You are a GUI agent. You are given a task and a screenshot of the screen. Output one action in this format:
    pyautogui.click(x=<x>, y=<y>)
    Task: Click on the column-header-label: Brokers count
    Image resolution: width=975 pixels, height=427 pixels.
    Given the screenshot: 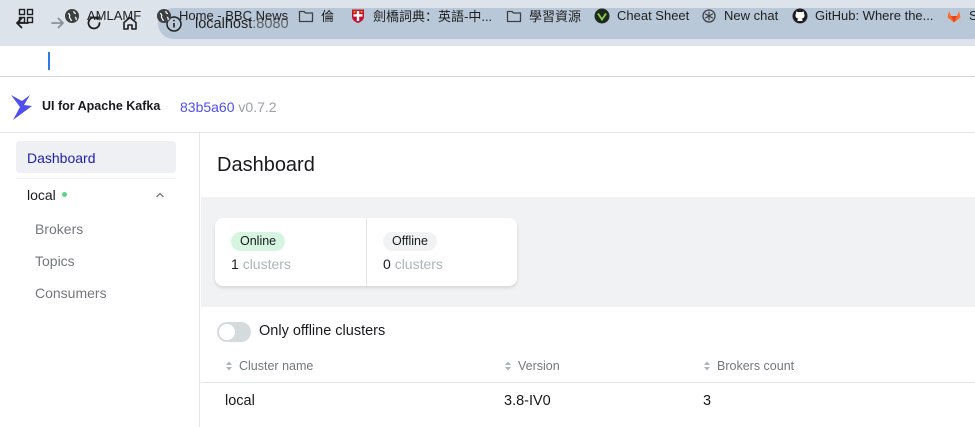 What is the action you would take?
    pyautogui.click(x=756, y=366)
    